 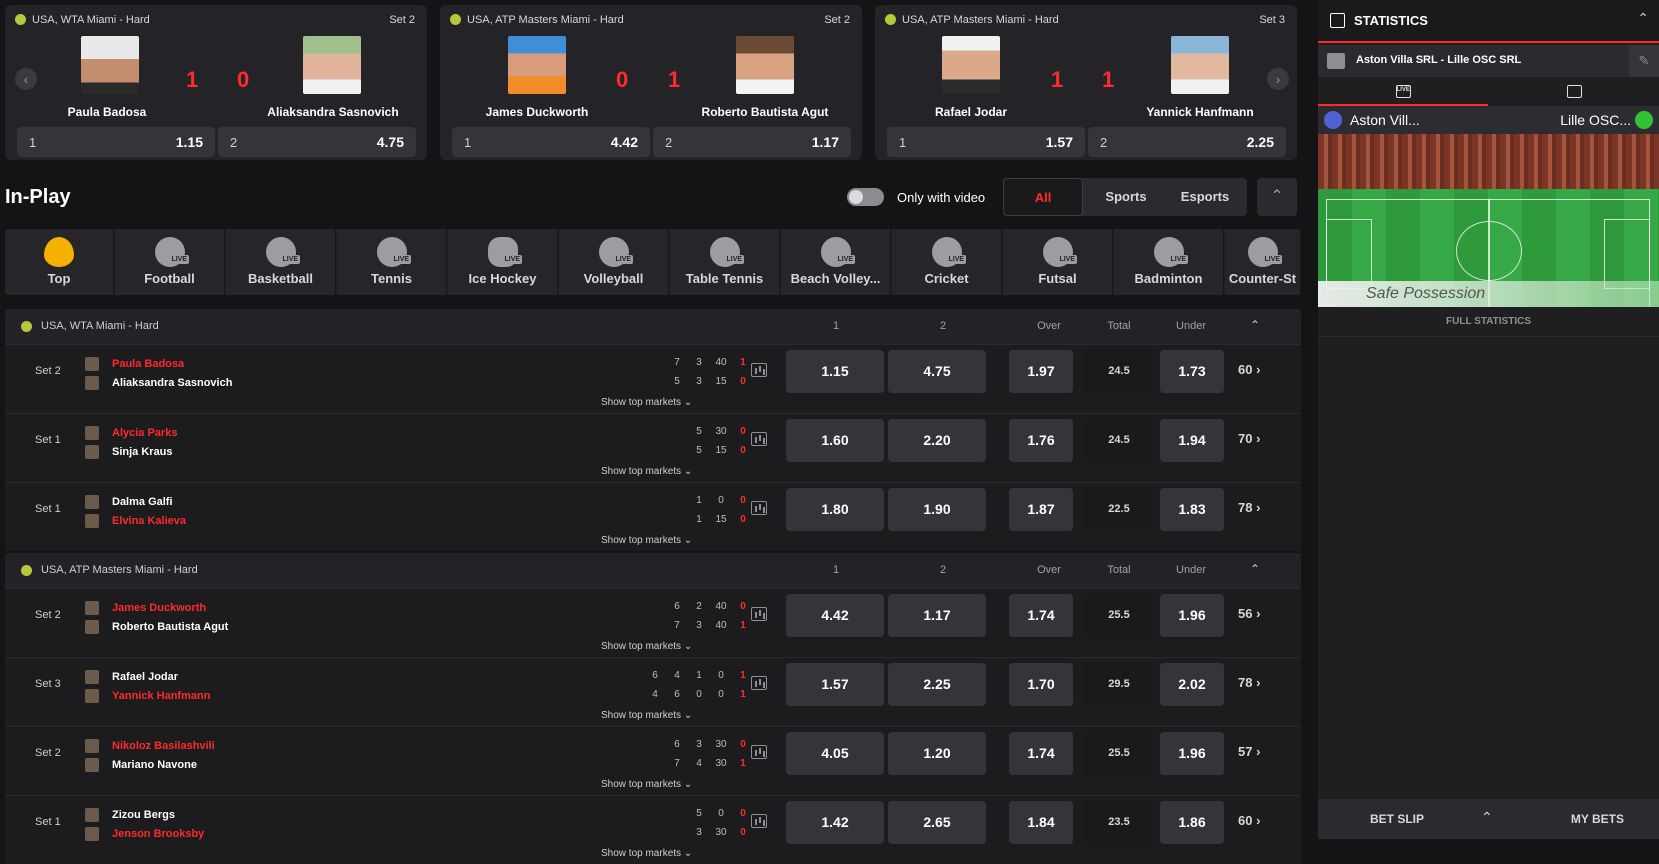 I want to click on odds-button: 2.65, so click(x=937, y=822).